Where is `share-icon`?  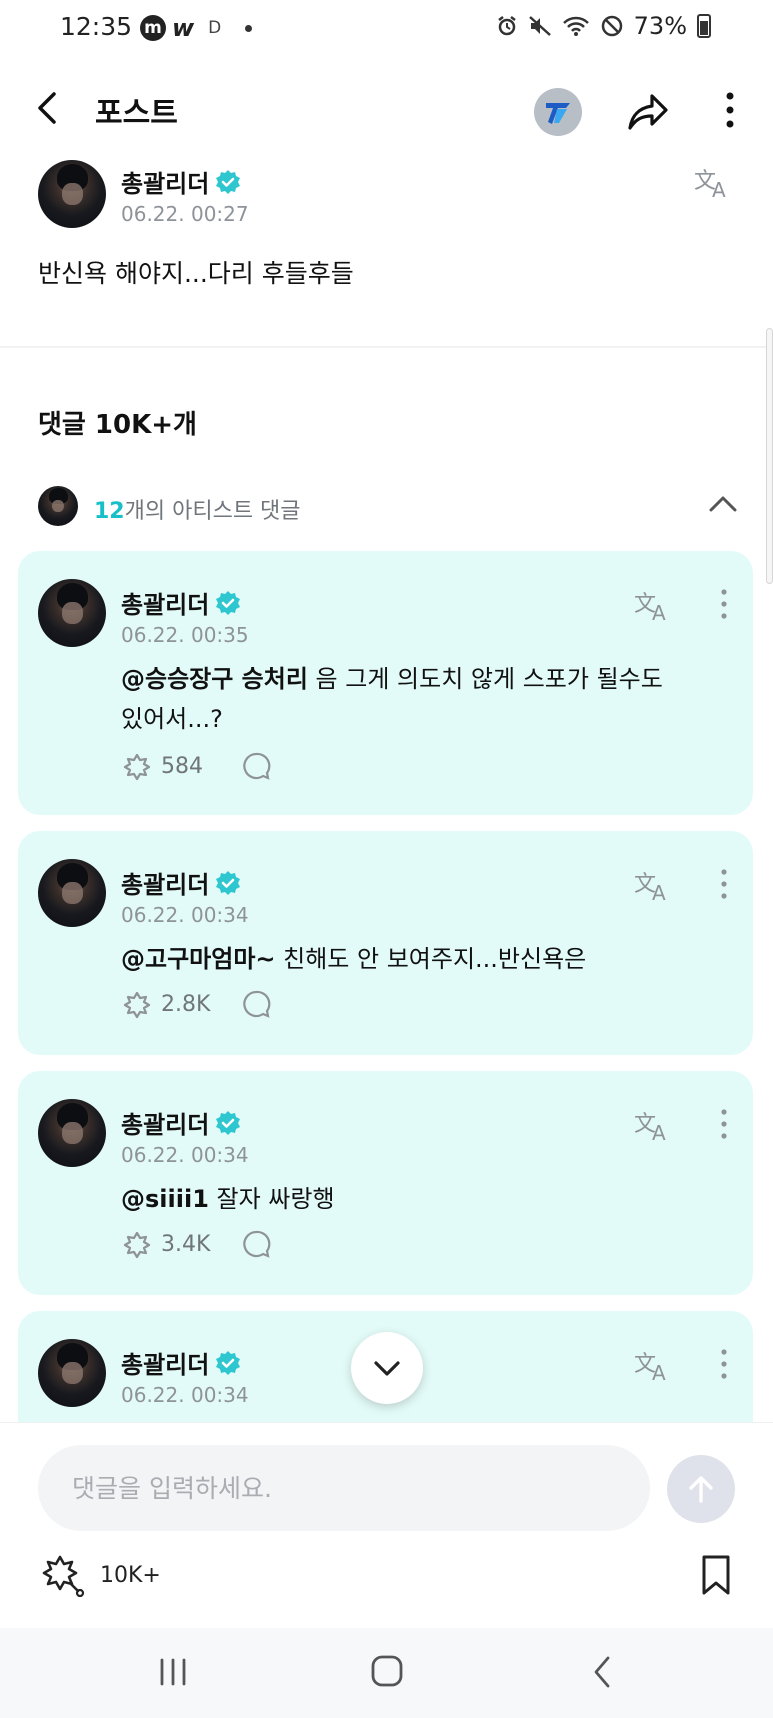
share-icon is located at coordinates (648, 112).